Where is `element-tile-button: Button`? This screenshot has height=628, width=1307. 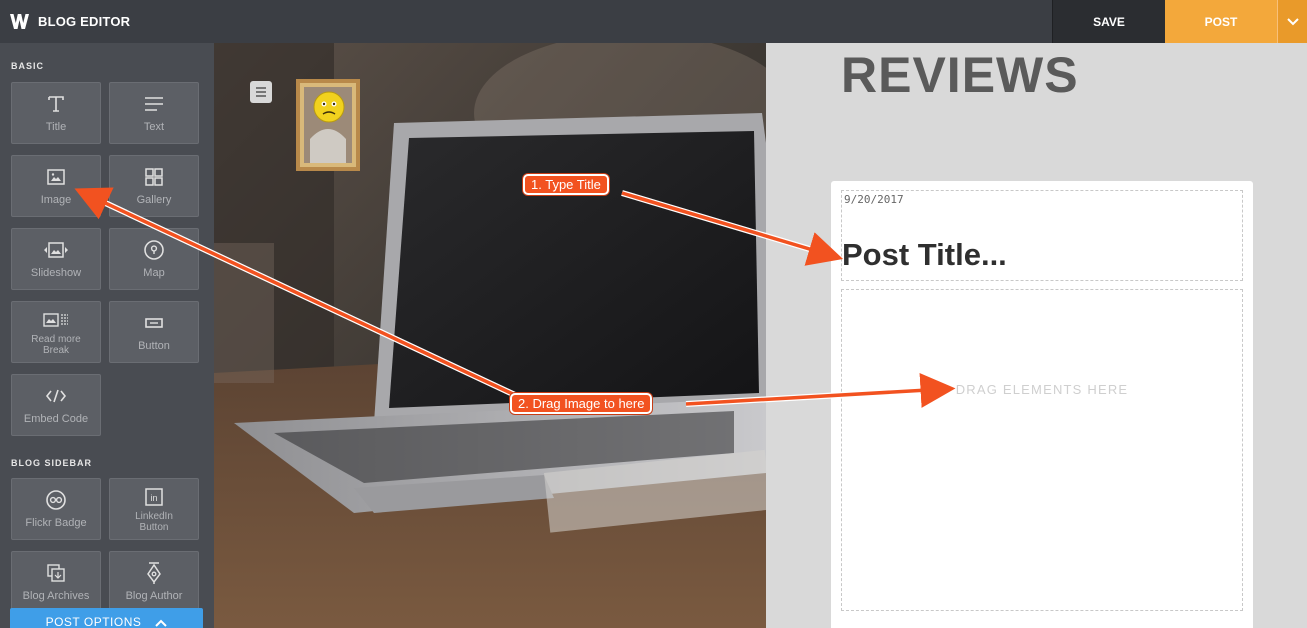 element-tile-button: Button is located at coordinates (154, 332).